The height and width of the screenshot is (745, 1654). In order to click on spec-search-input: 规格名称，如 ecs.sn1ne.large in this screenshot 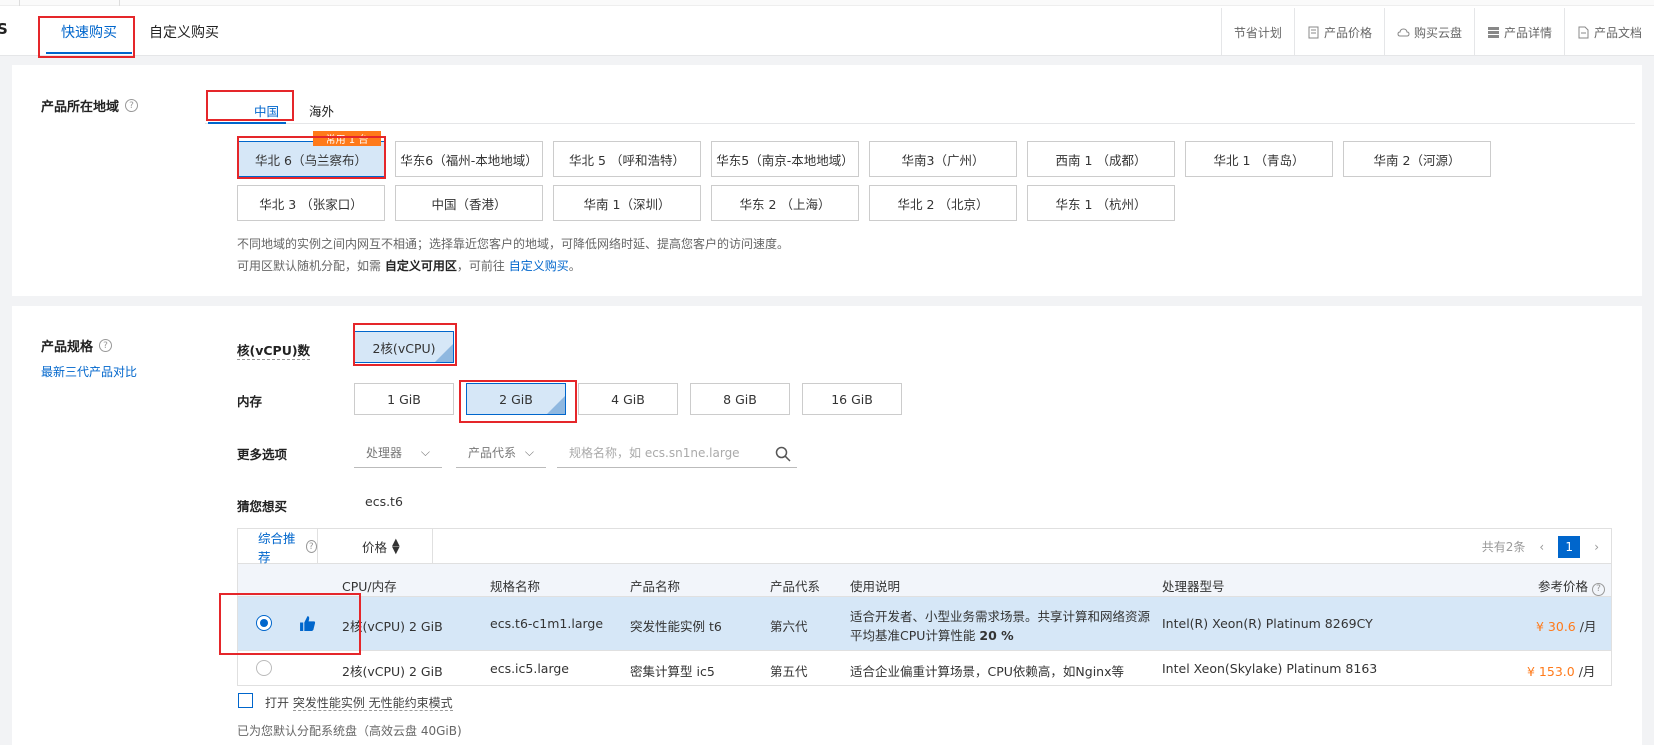, I will do `click(677, 453)`.